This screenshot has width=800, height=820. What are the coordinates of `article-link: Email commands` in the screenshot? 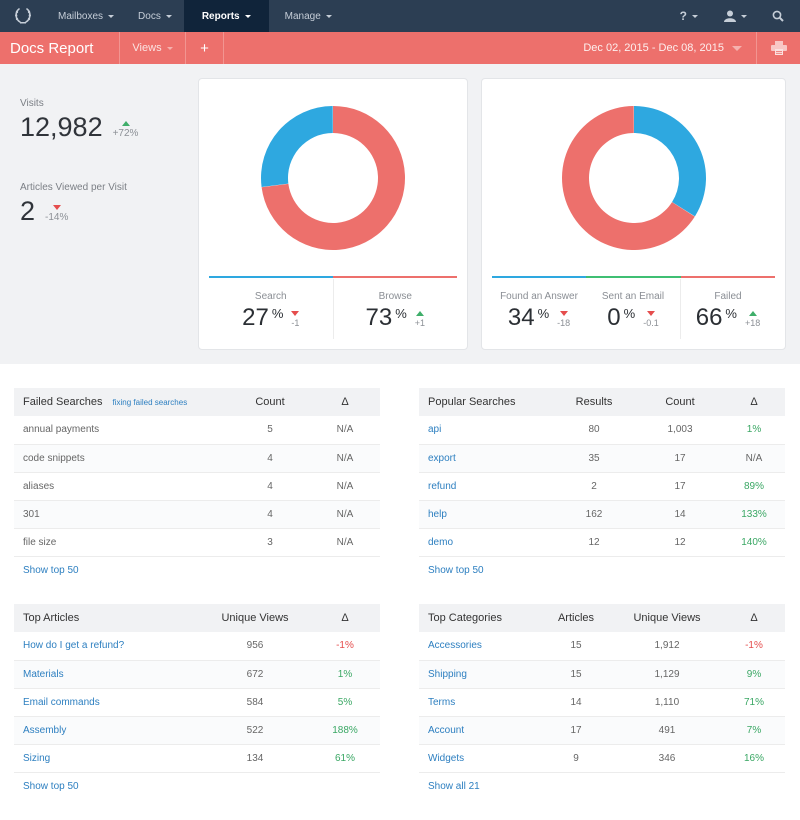 It's located at (107, 702).